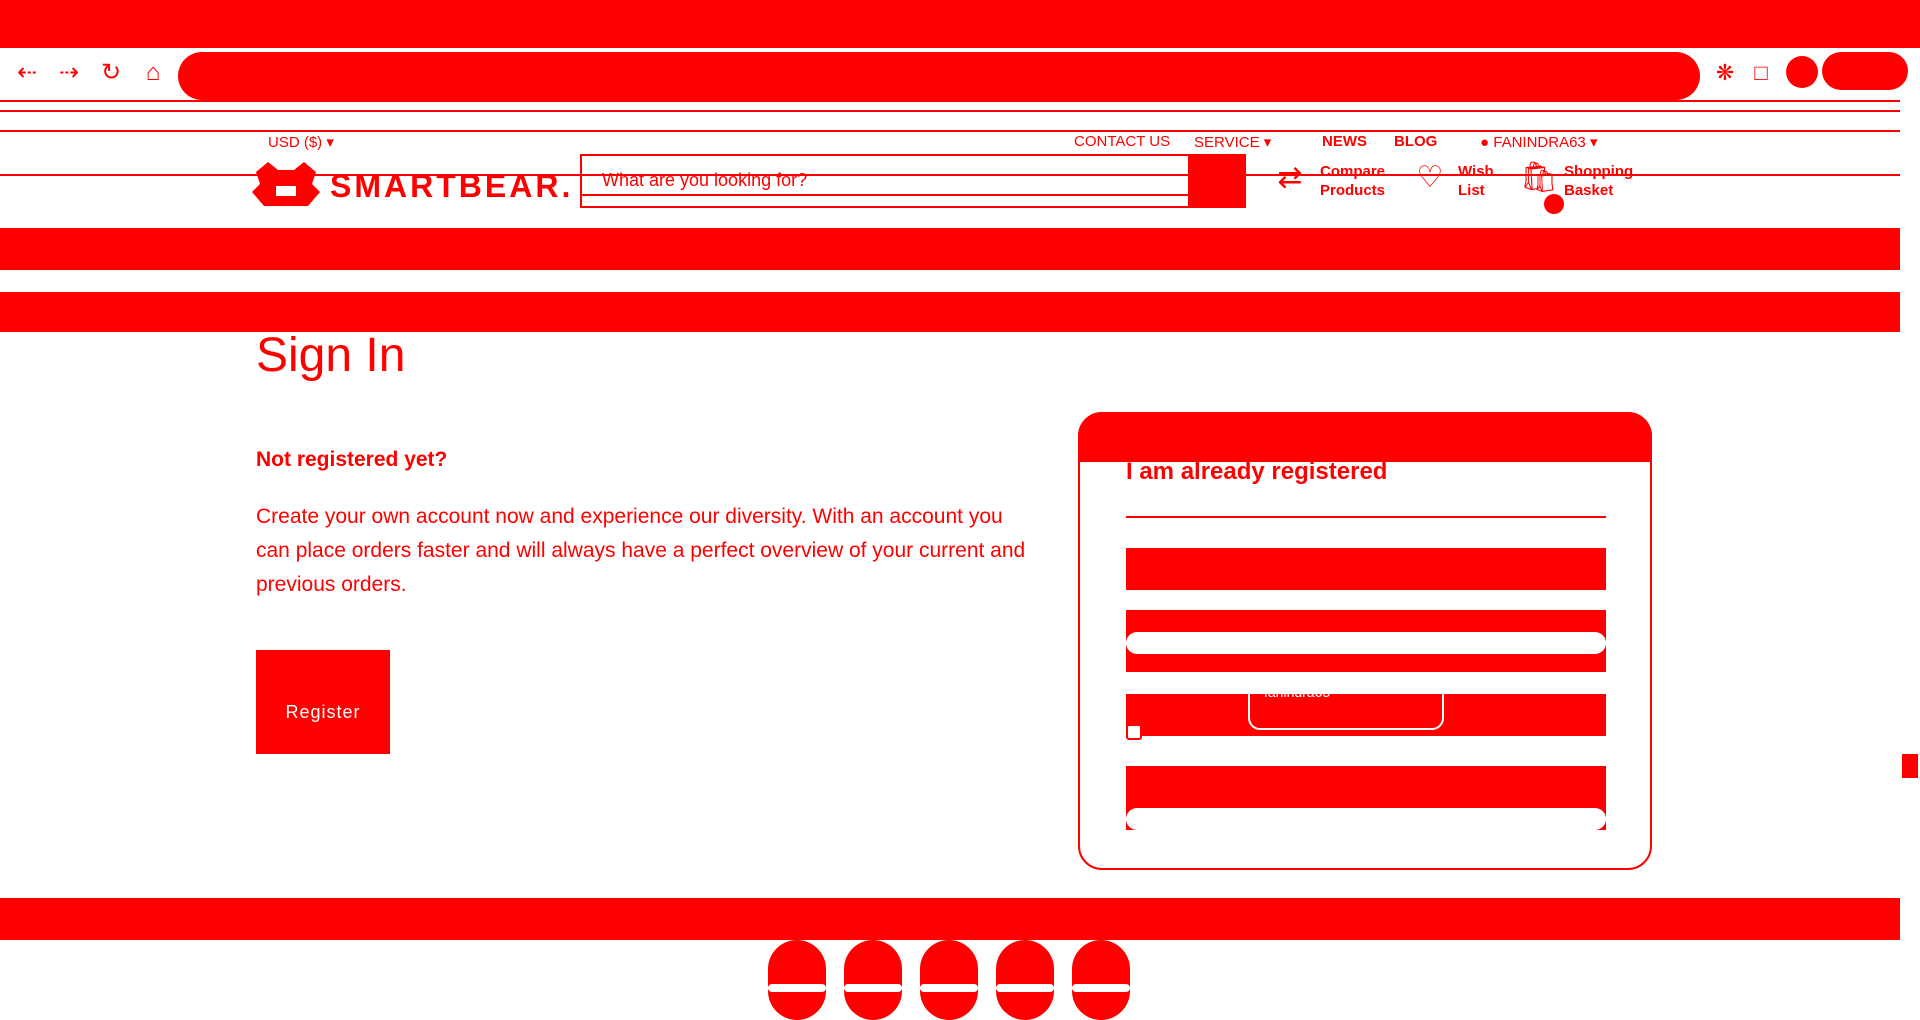 The image size is (1920, 1020). I want to click on register-button: Register, so click(323, 702).